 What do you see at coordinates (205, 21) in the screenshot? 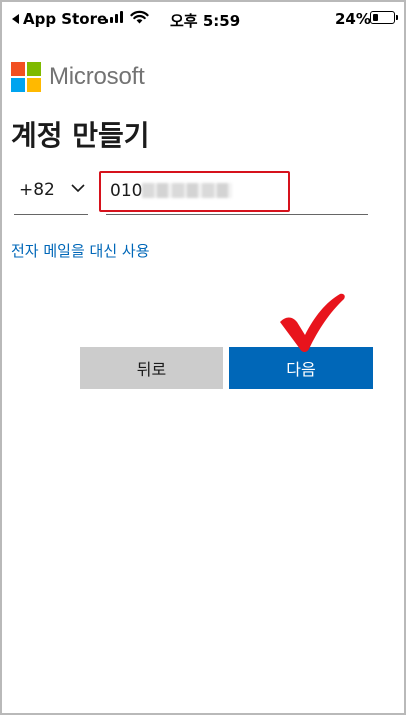
I see `clock: 오후 5:59` at bounding box center [205, 21].